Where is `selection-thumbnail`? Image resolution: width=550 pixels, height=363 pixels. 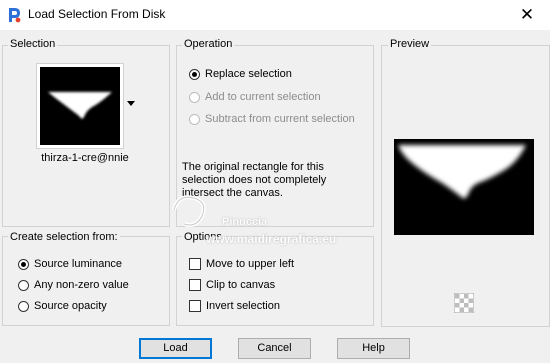 selection-thumbnail is located at coordinates (80, 106).